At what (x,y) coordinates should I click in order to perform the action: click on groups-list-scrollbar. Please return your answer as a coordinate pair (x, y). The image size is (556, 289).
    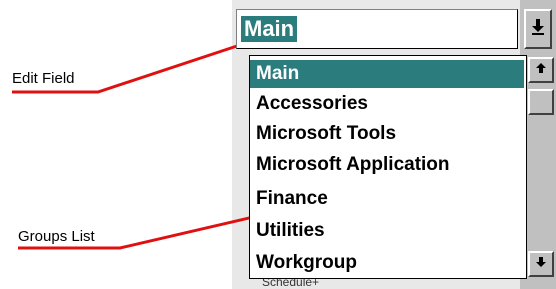
    Looking at the image, I should click on (541, 167).